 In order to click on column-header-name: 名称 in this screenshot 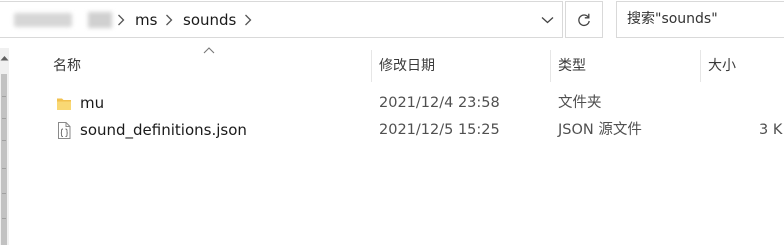, I will do `click(67, 66)`.